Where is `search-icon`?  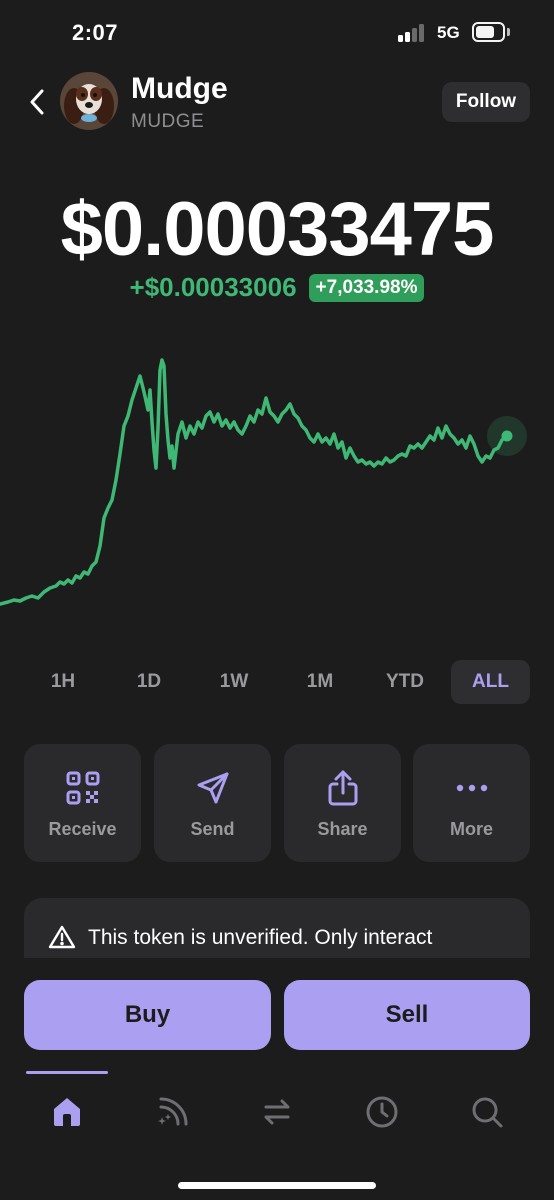 search-icon is located at coordinates (487, 1112).